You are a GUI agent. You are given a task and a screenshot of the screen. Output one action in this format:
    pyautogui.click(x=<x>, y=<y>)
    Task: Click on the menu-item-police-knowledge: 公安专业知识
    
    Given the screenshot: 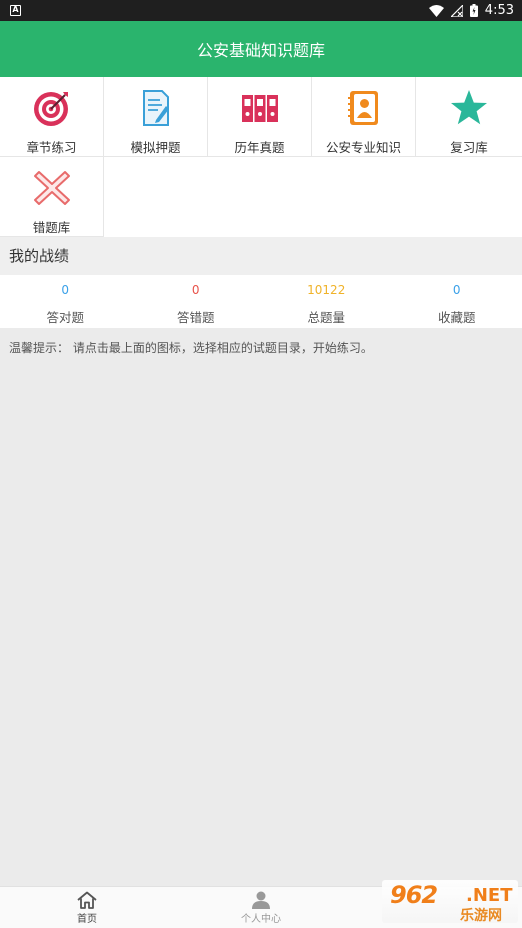 What is the action you would take?
    pyautogui.click(x=364, y=117)
    